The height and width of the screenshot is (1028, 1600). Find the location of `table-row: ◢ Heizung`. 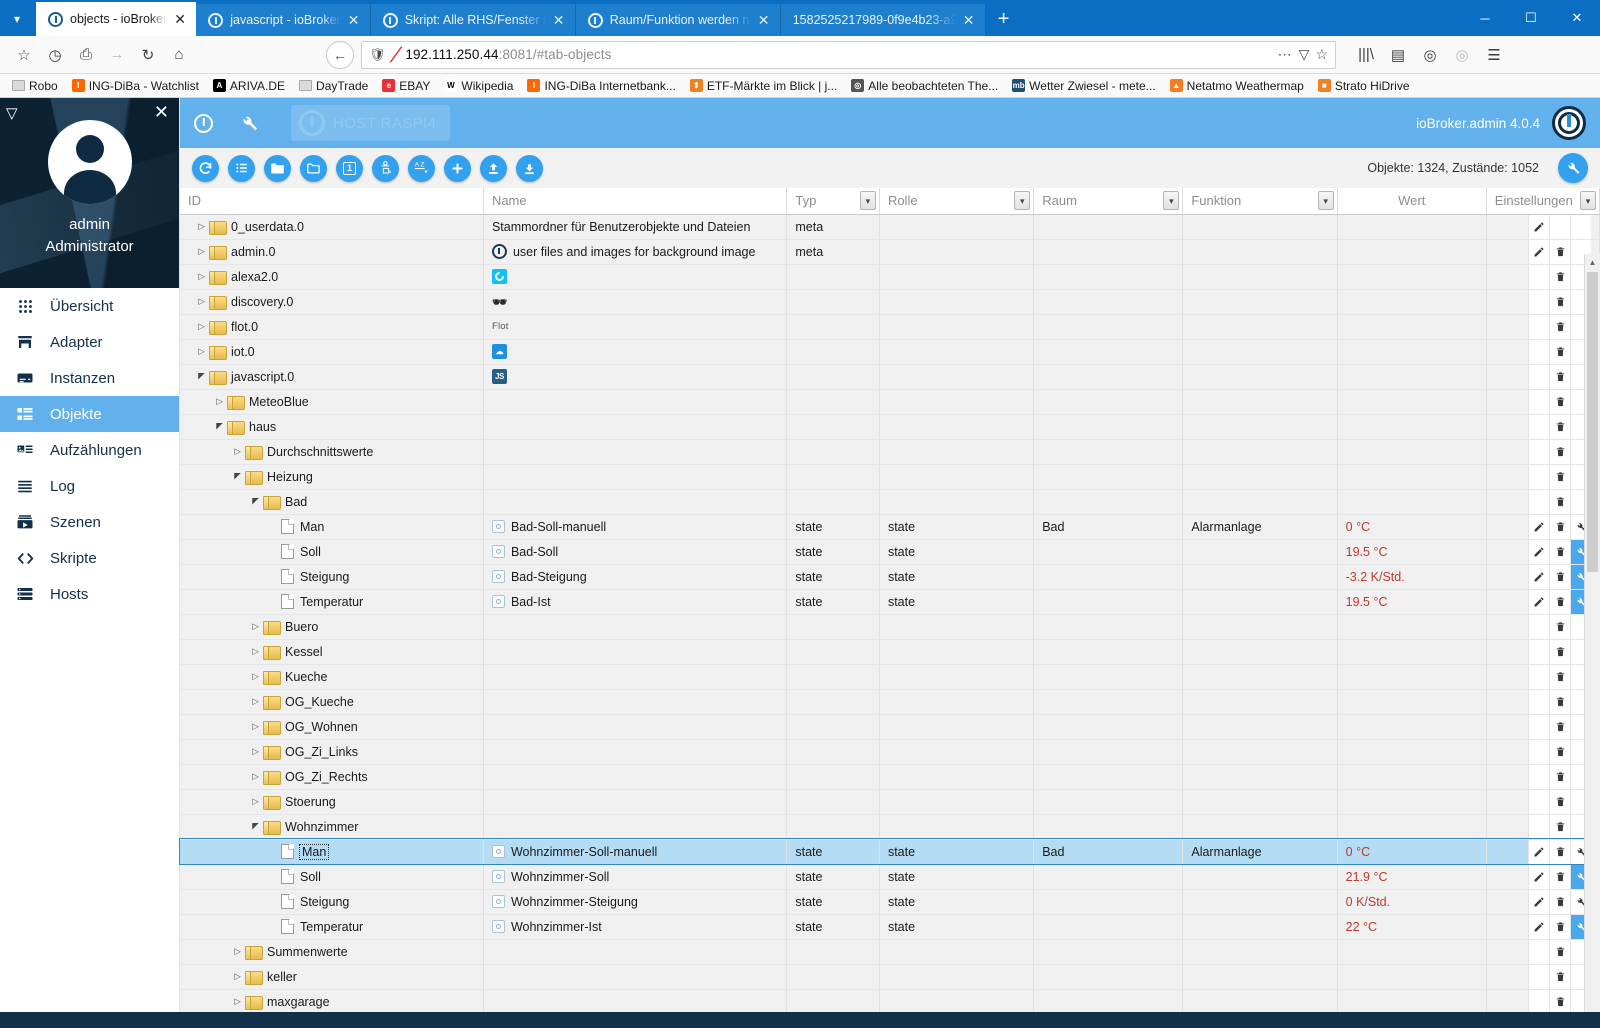

table-row: ◢ Heizung is located at coordinates (890, 477).